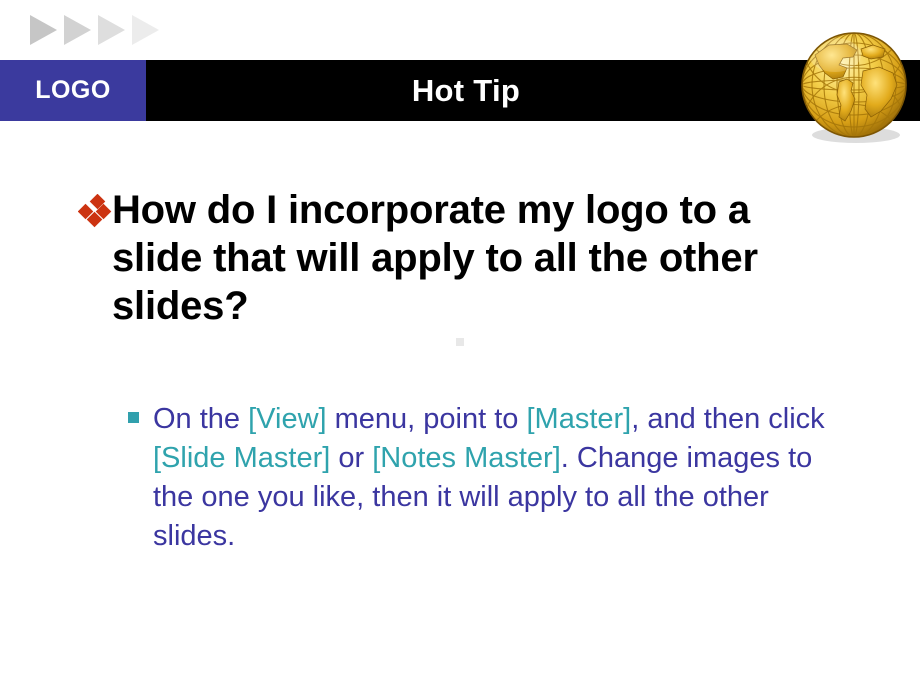 Image resolution: width=920 pixels, height=690 pixels. Describe the element at coordinates (854, 84) in the screenshot. I see `globe-icon` at that location.